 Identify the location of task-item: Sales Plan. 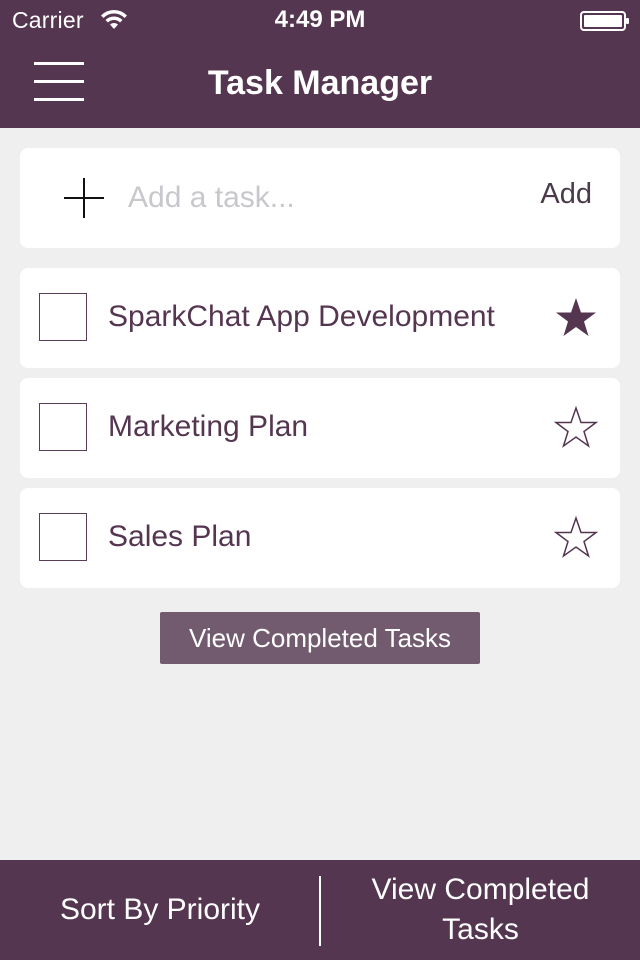
(320, 538).